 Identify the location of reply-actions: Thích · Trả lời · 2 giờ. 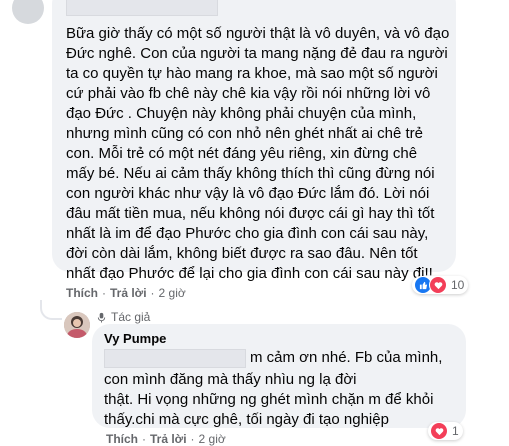
(166, 439).